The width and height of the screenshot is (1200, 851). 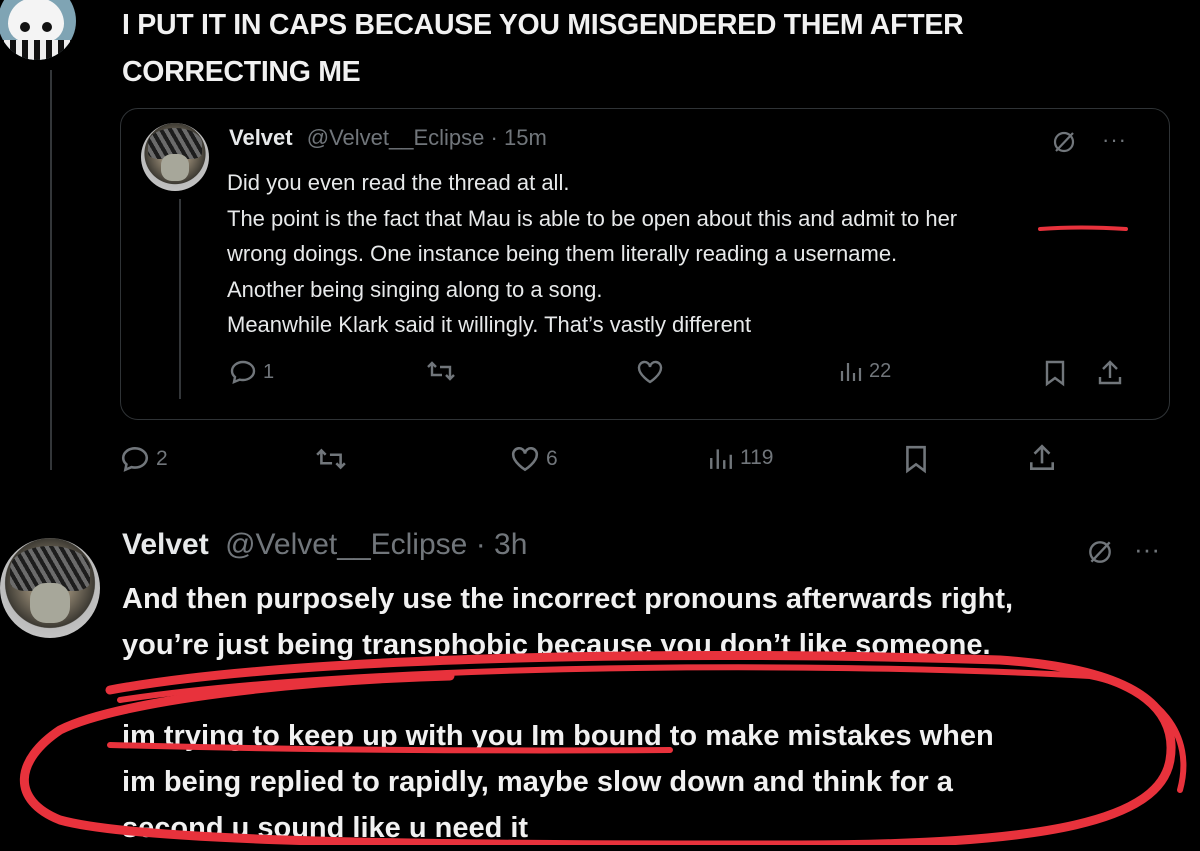 I want to click on reply-post-header: Velvet @Velvet__Eclipse · 3h, so click(x=324, y=545).